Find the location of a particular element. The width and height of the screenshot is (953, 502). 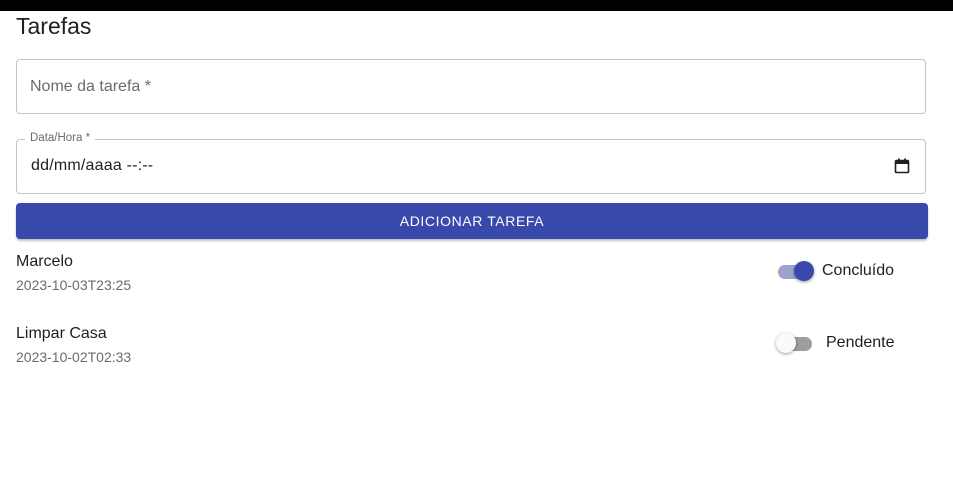

task-name: Limpar Casa is located at coordinates (61, 333).